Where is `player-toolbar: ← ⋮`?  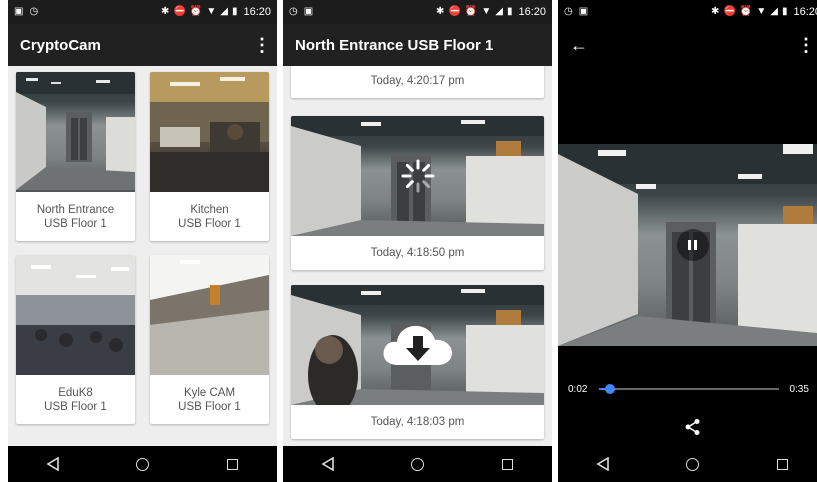 player-toolbar: ← ⋮ is located at coordinates (687, 45).